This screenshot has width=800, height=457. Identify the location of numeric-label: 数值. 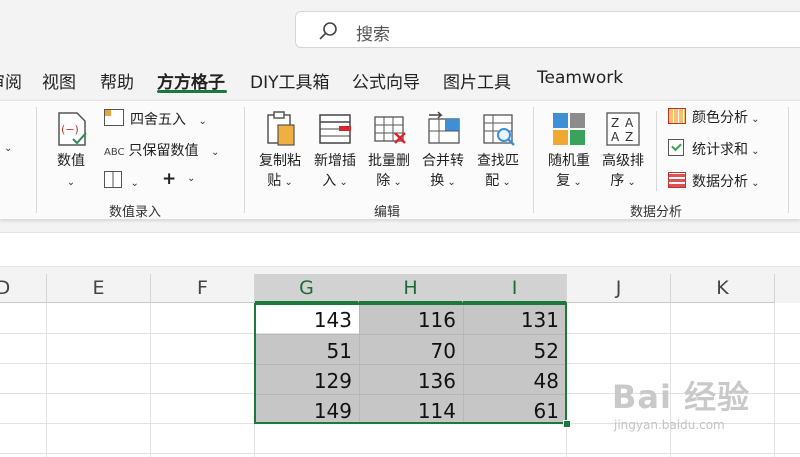
(71, 161).